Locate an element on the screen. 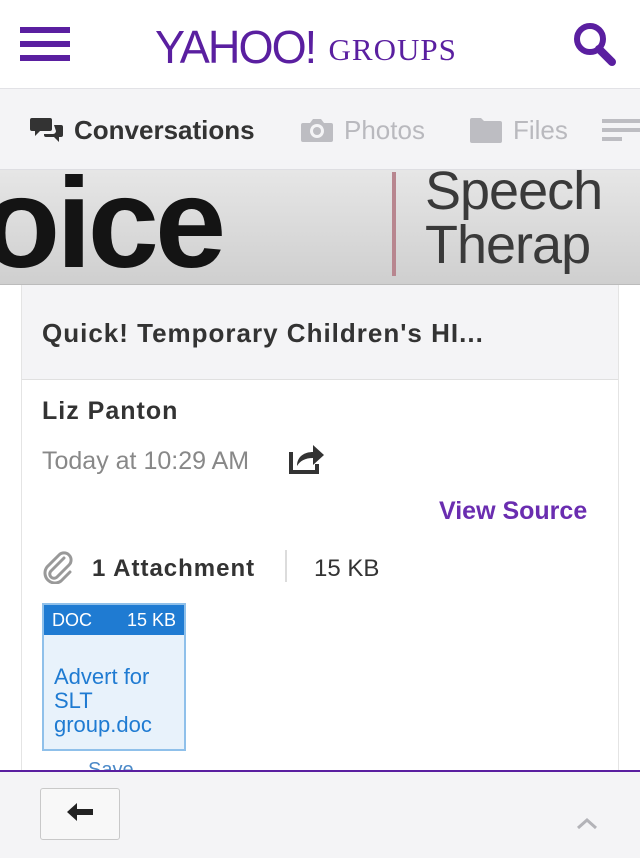 The height and width of the screenshot is (858, 640). tab-files: Files is located at coordinates (518, 130).